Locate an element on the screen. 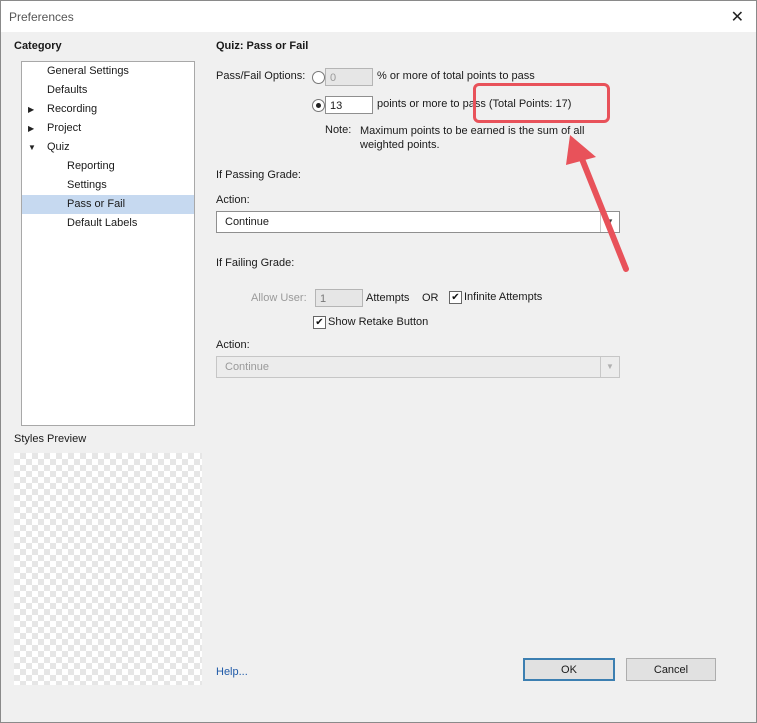  close-icon: ✕ is located at coordinates (737, 17).